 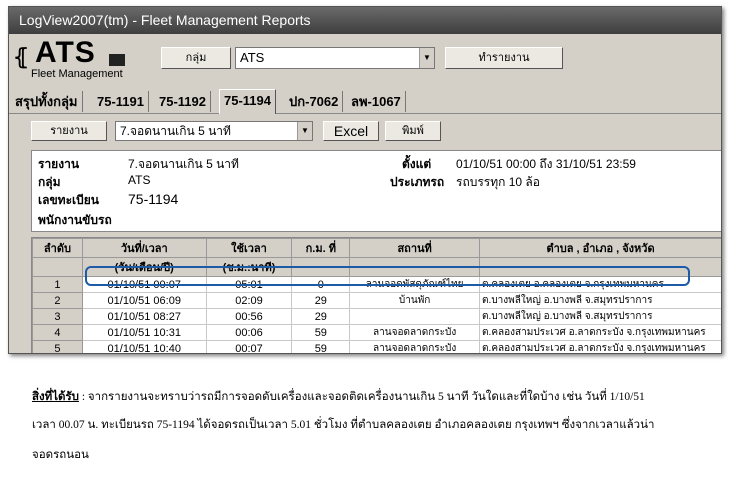 What do you see at coordinates (417, 182) in the screenshot?
I see `vehicle-type-label: ประเภทรถ` at bounding box center [417, 182].